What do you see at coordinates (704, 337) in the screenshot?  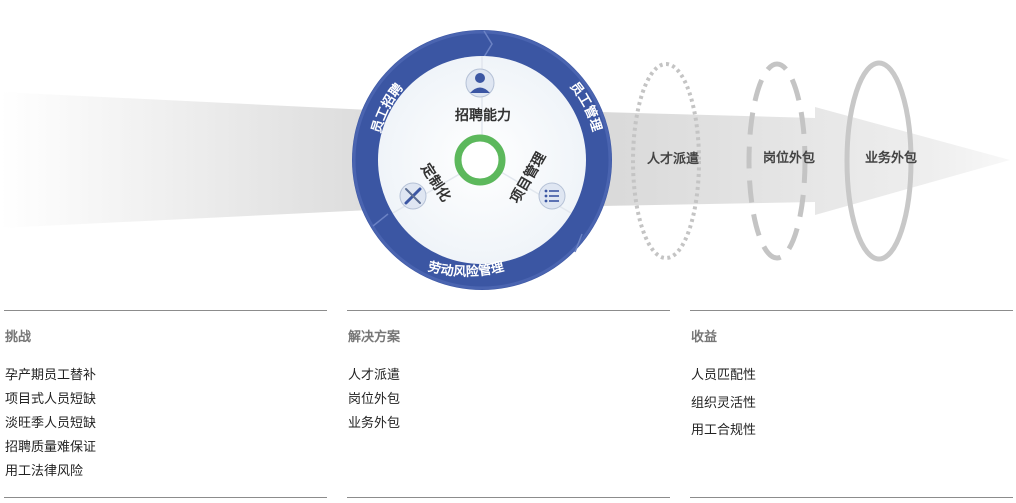 I see `benefits-title: 收益` at bounding box center [704, 337].